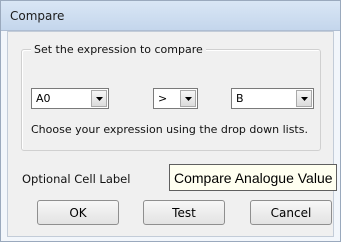 The image size is (341, 242). What do you see at coordinates (175, 98) in the screenshot?
I see `operator-dropdown: >` at bounding box center [175, 98].